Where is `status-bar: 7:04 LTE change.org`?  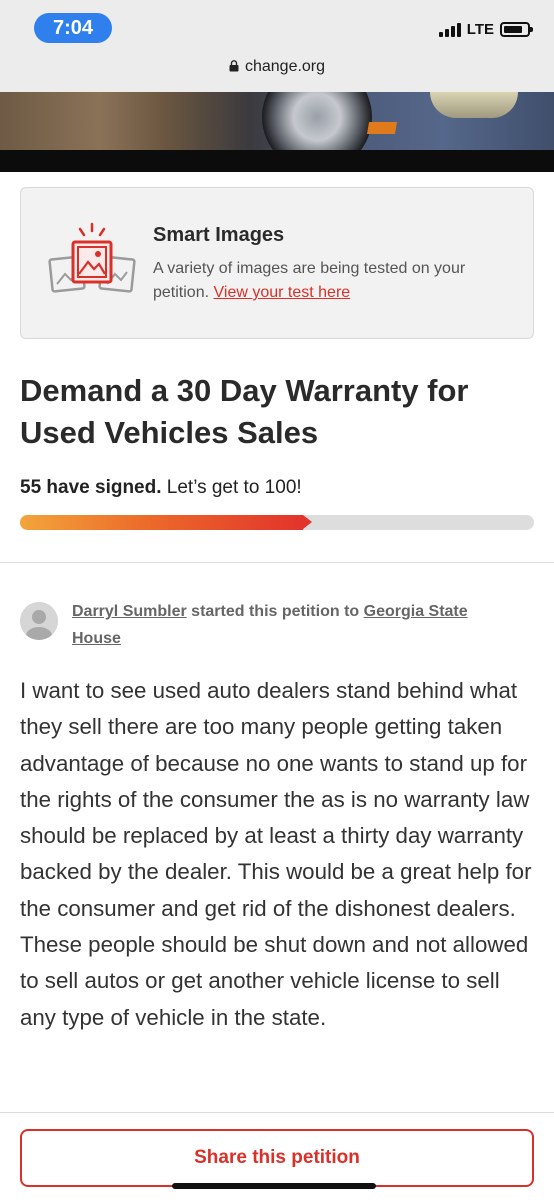
status-bar: 7:04 LTE change.org is located at coordinates (277, 46).